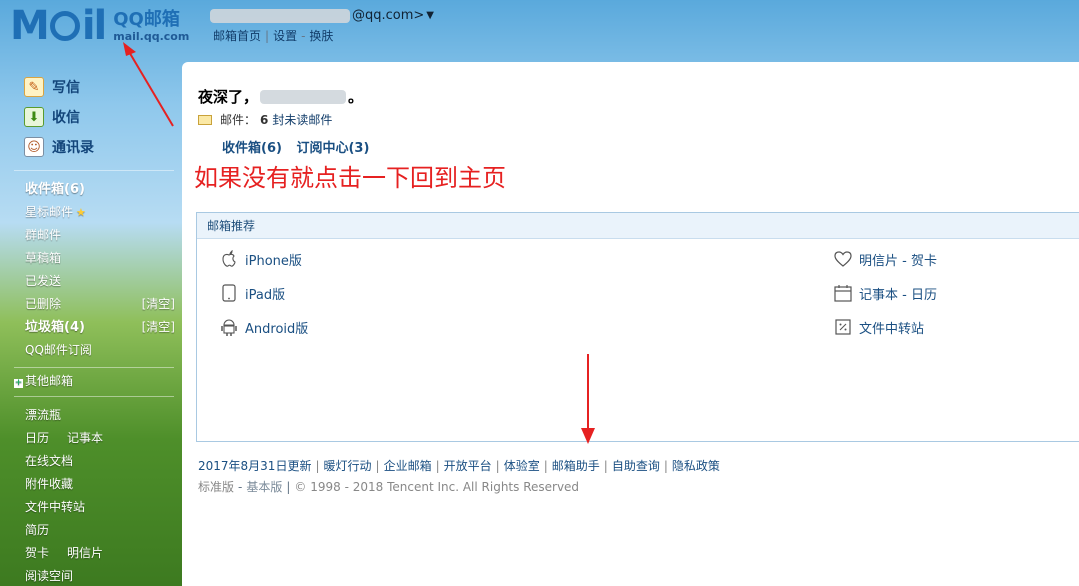  I want to click on ipad-label: iPad版, so click(265, 295).